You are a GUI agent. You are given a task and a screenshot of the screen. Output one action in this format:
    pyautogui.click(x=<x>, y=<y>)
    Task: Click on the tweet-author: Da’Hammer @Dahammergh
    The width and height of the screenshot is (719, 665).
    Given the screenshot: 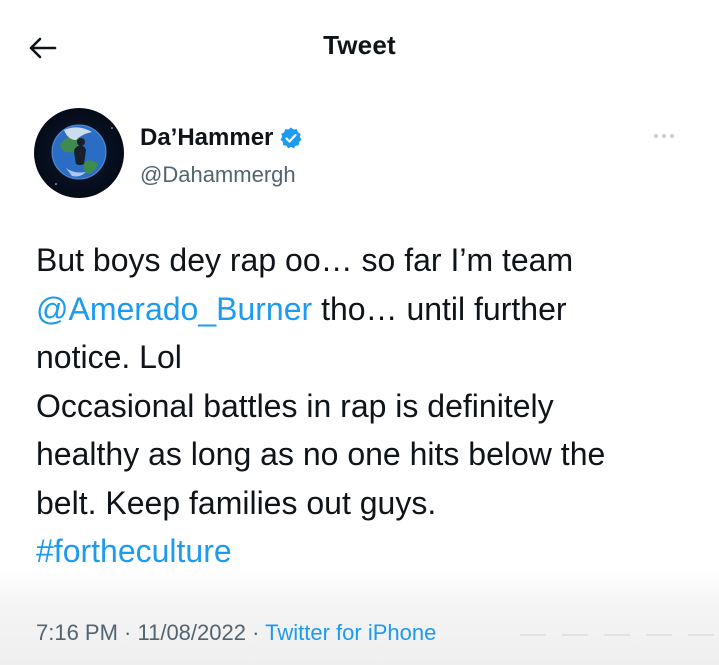 What is the action you would take?
    pyautogui.click(x=359, y=153)
    